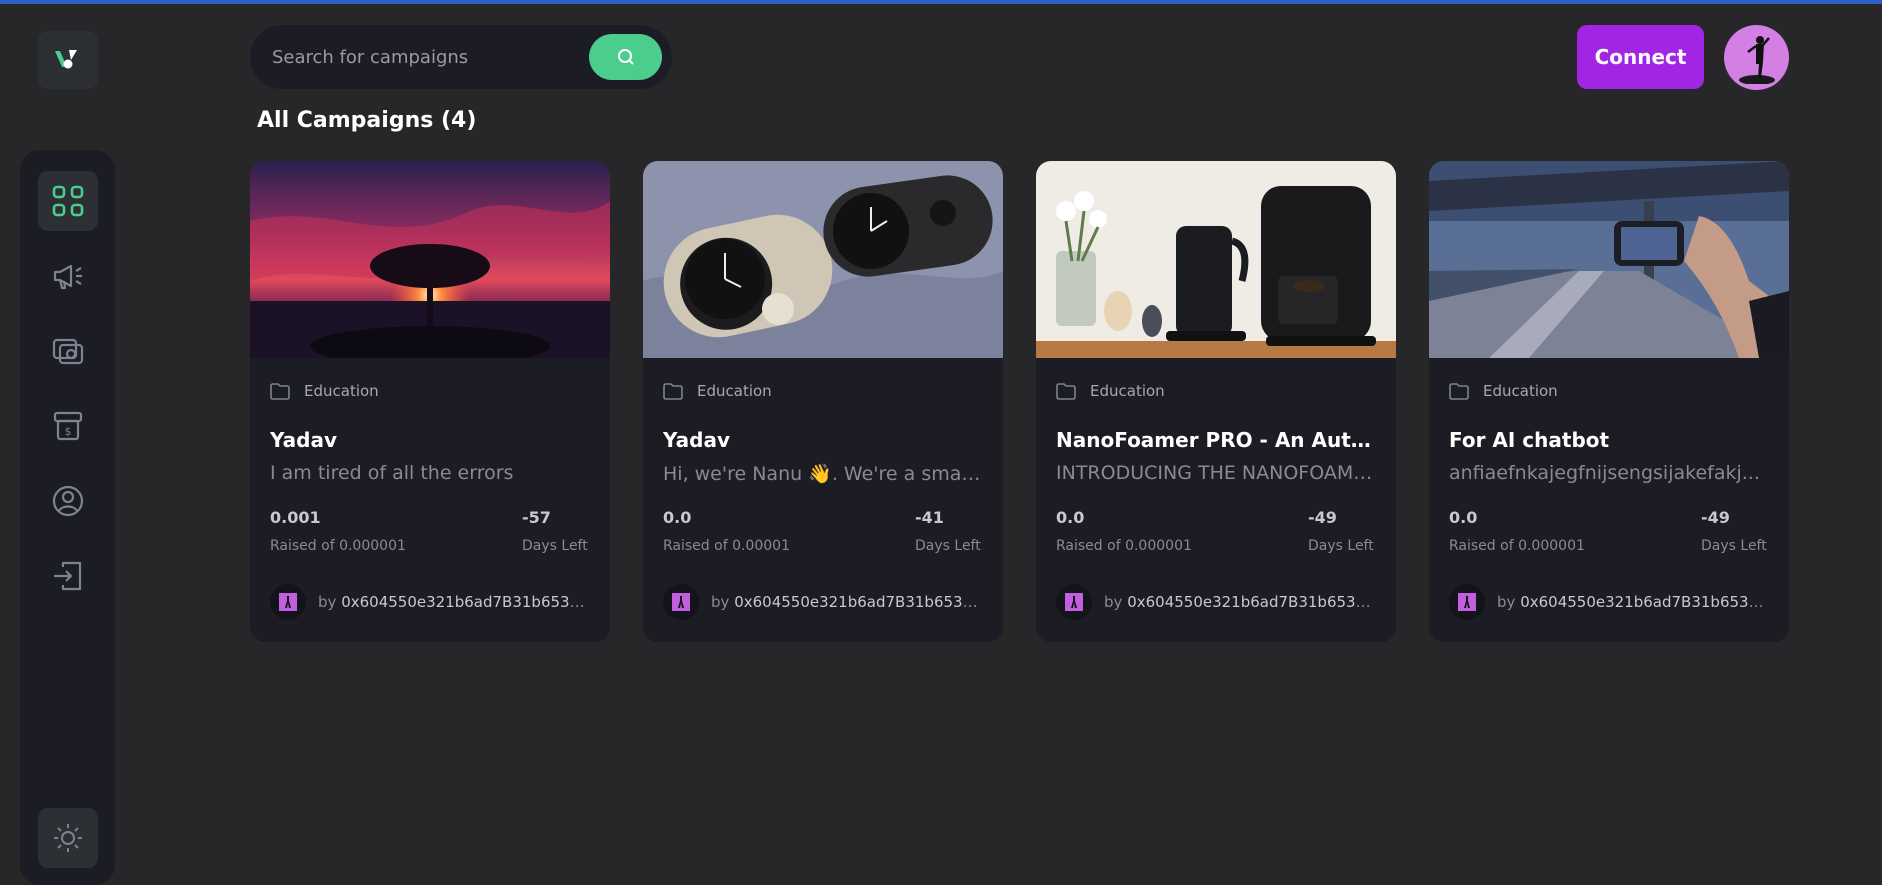 This screenshot has height=885, width=1882. I want to click on sun-icon, so click(68, 838).